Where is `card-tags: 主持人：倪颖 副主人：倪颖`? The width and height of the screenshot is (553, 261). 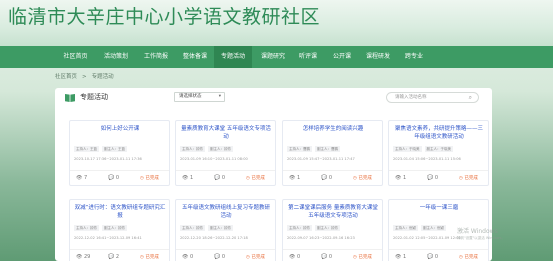
card-tags: 主持人：倪颖 副主人：倪颖 is located at coordinates (421, 229).